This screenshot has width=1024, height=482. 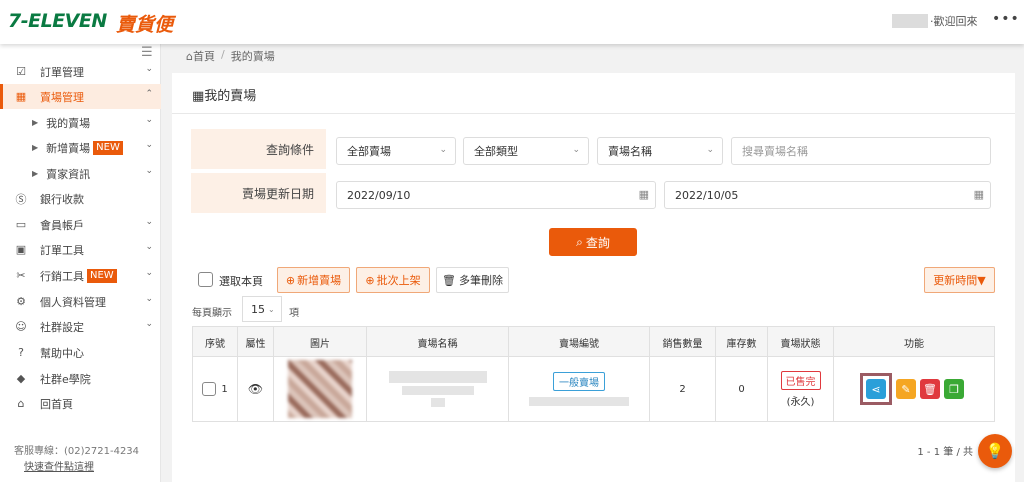 I want to click on sidebar-item-new-store: ▶ 新增賣場 NEW ⌄, so click(x=80, y=147).